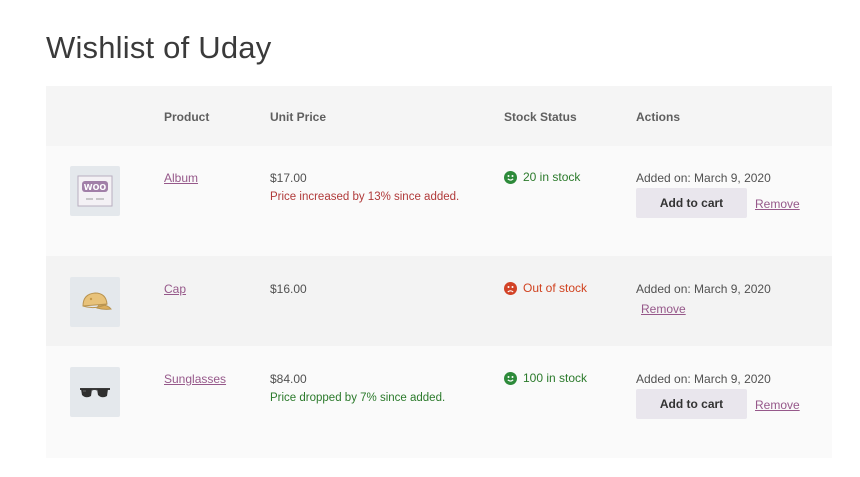  I want to click on table-header: Product Unit Price Stock Status Actions, so click(439, 116).